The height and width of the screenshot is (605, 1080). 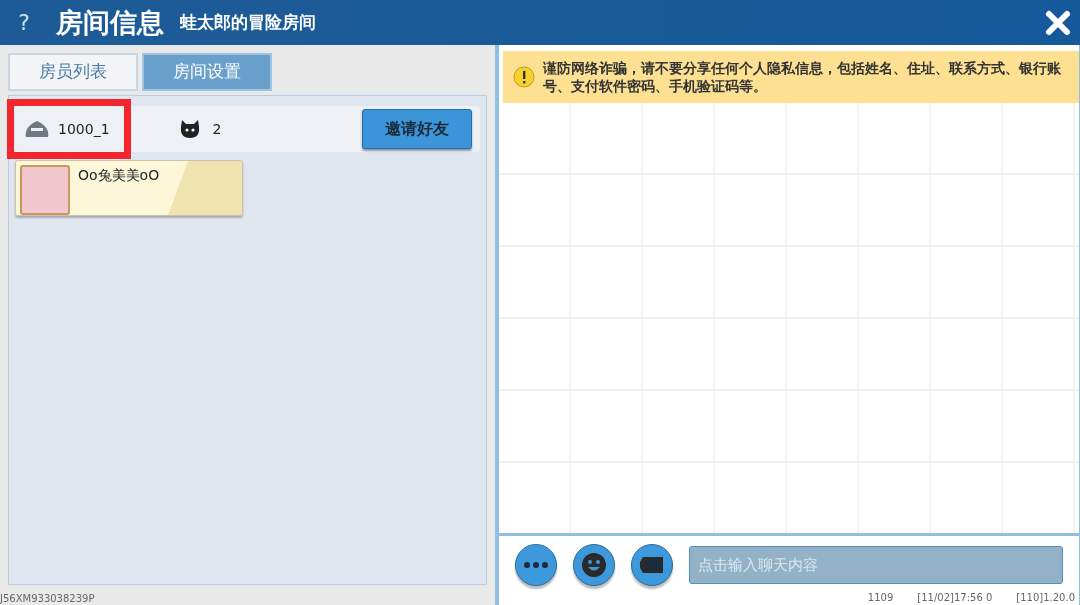 I want to click on player-count: 2, so click(x=217, y=129).